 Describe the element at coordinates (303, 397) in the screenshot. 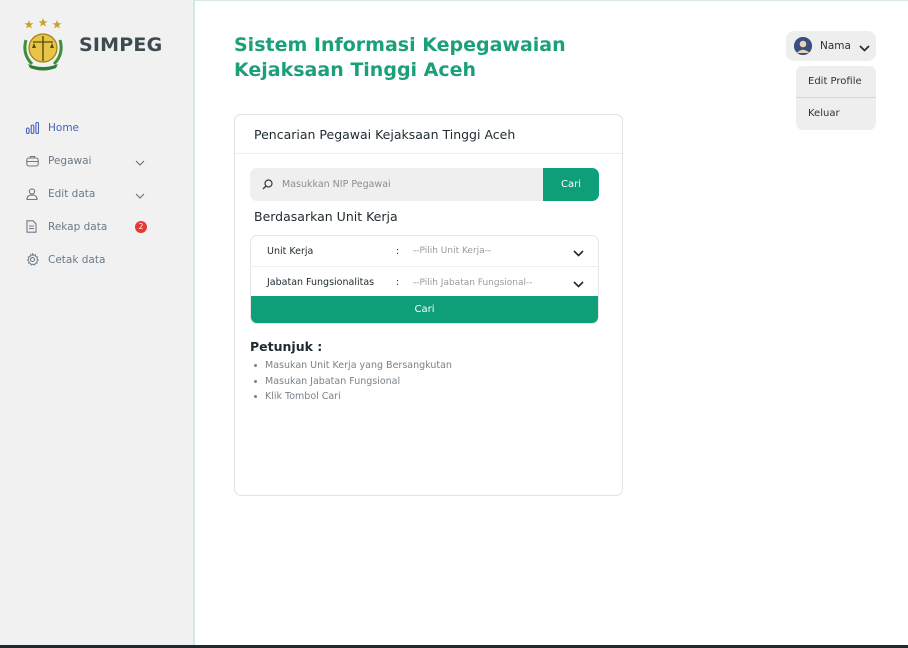

I see `hint-text: Klik Tombol Cari` at that location.